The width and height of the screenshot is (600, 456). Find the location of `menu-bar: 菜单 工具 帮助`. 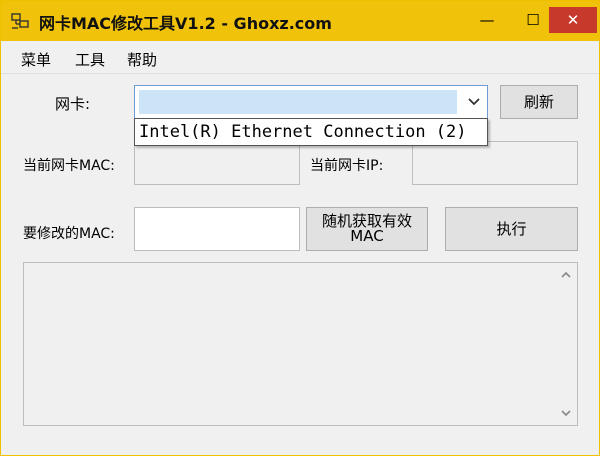

menu-bar: 菜单 工具 帮助 is located at coordinates (300, 58).